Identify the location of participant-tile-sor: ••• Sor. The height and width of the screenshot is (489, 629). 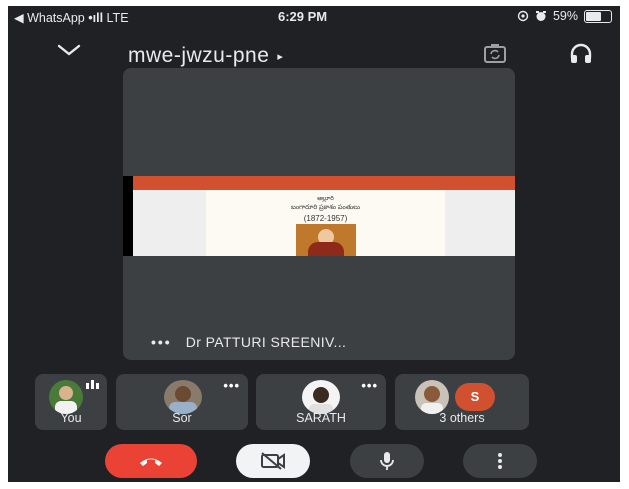
(182, 402).